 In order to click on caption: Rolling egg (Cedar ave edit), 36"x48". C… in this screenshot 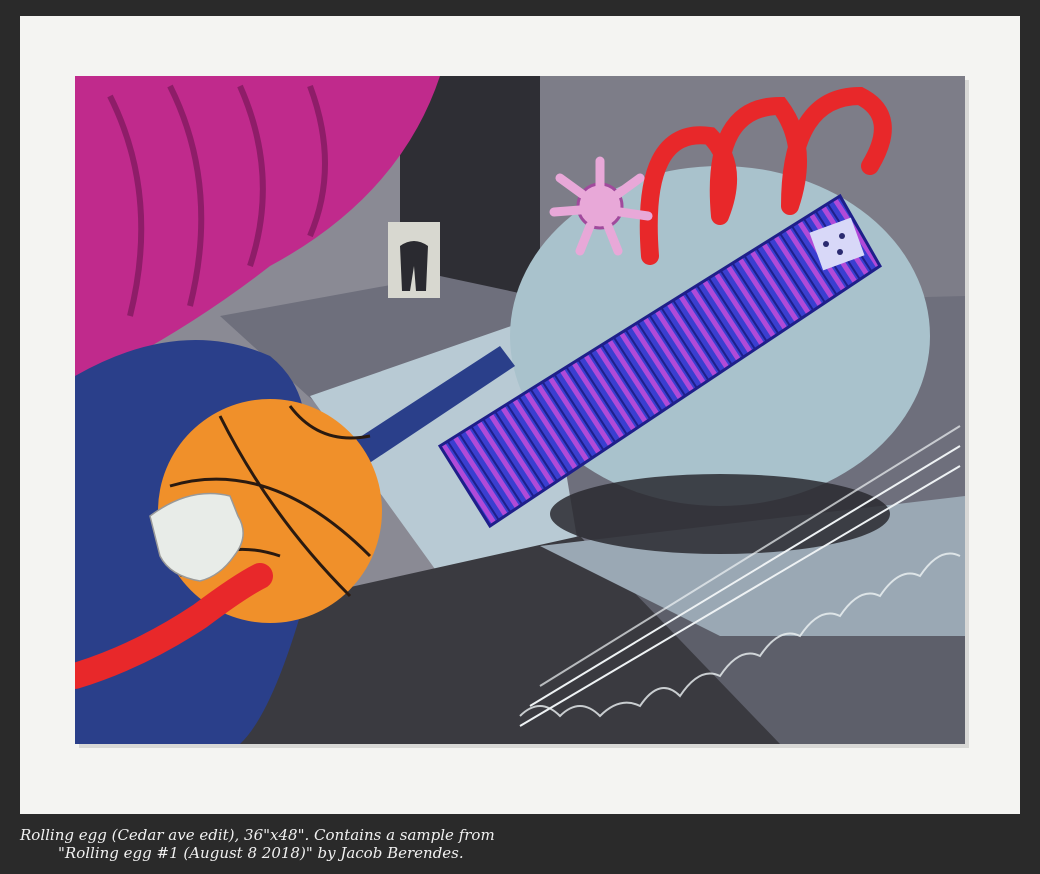, I will do `click(520, 844)`.